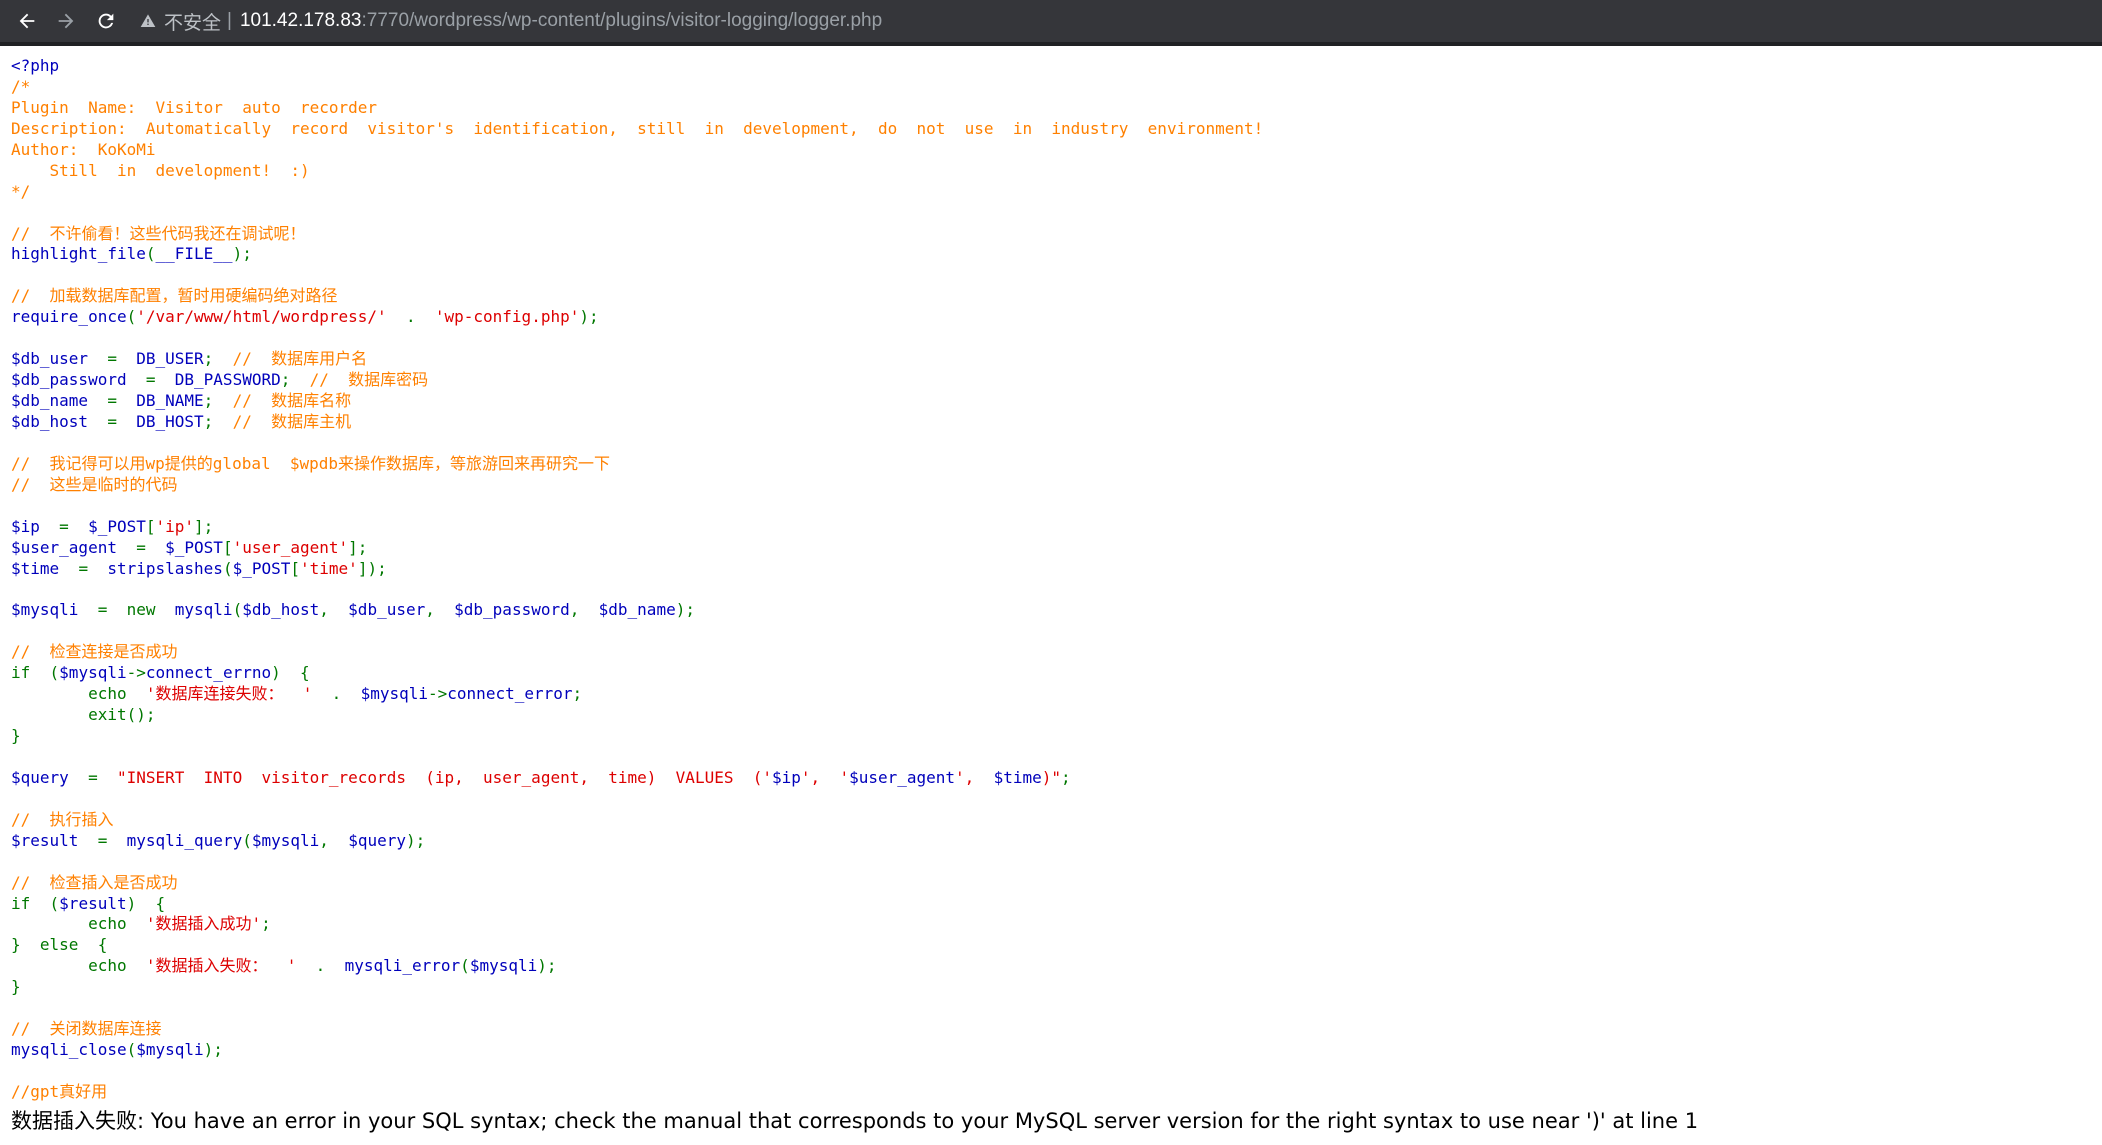  Describe the element at coordinates (69, 1050) in the screenshot. I see `code-token: mysqli_close` at that location.